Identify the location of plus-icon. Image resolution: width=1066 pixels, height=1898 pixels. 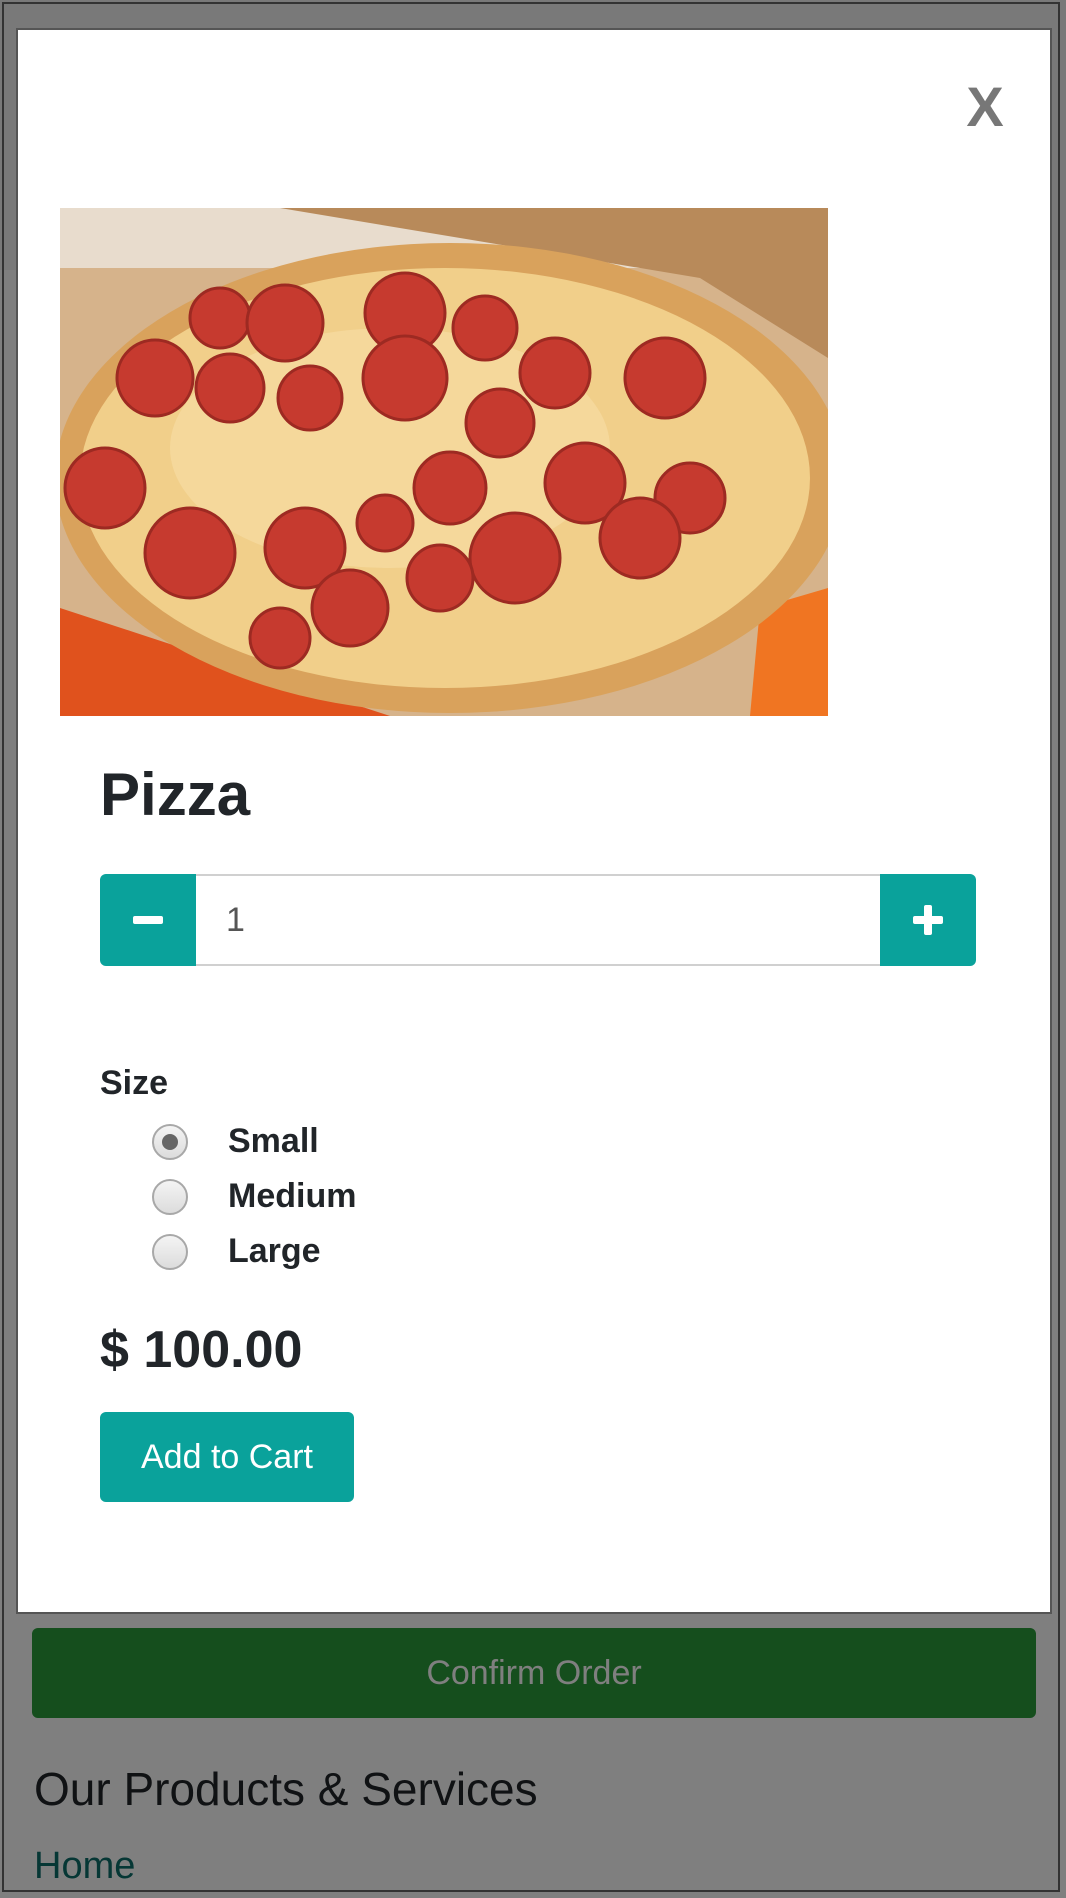
(928, 920).